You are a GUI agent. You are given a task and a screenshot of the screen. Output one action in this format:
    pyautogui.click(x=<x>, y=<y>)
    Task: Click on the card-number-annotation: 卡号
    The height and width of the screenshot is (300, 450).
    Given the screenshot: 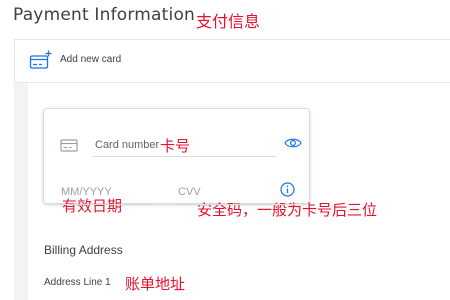 What is the action you would take?
    pyautogui.click(x=175, y=146)
    